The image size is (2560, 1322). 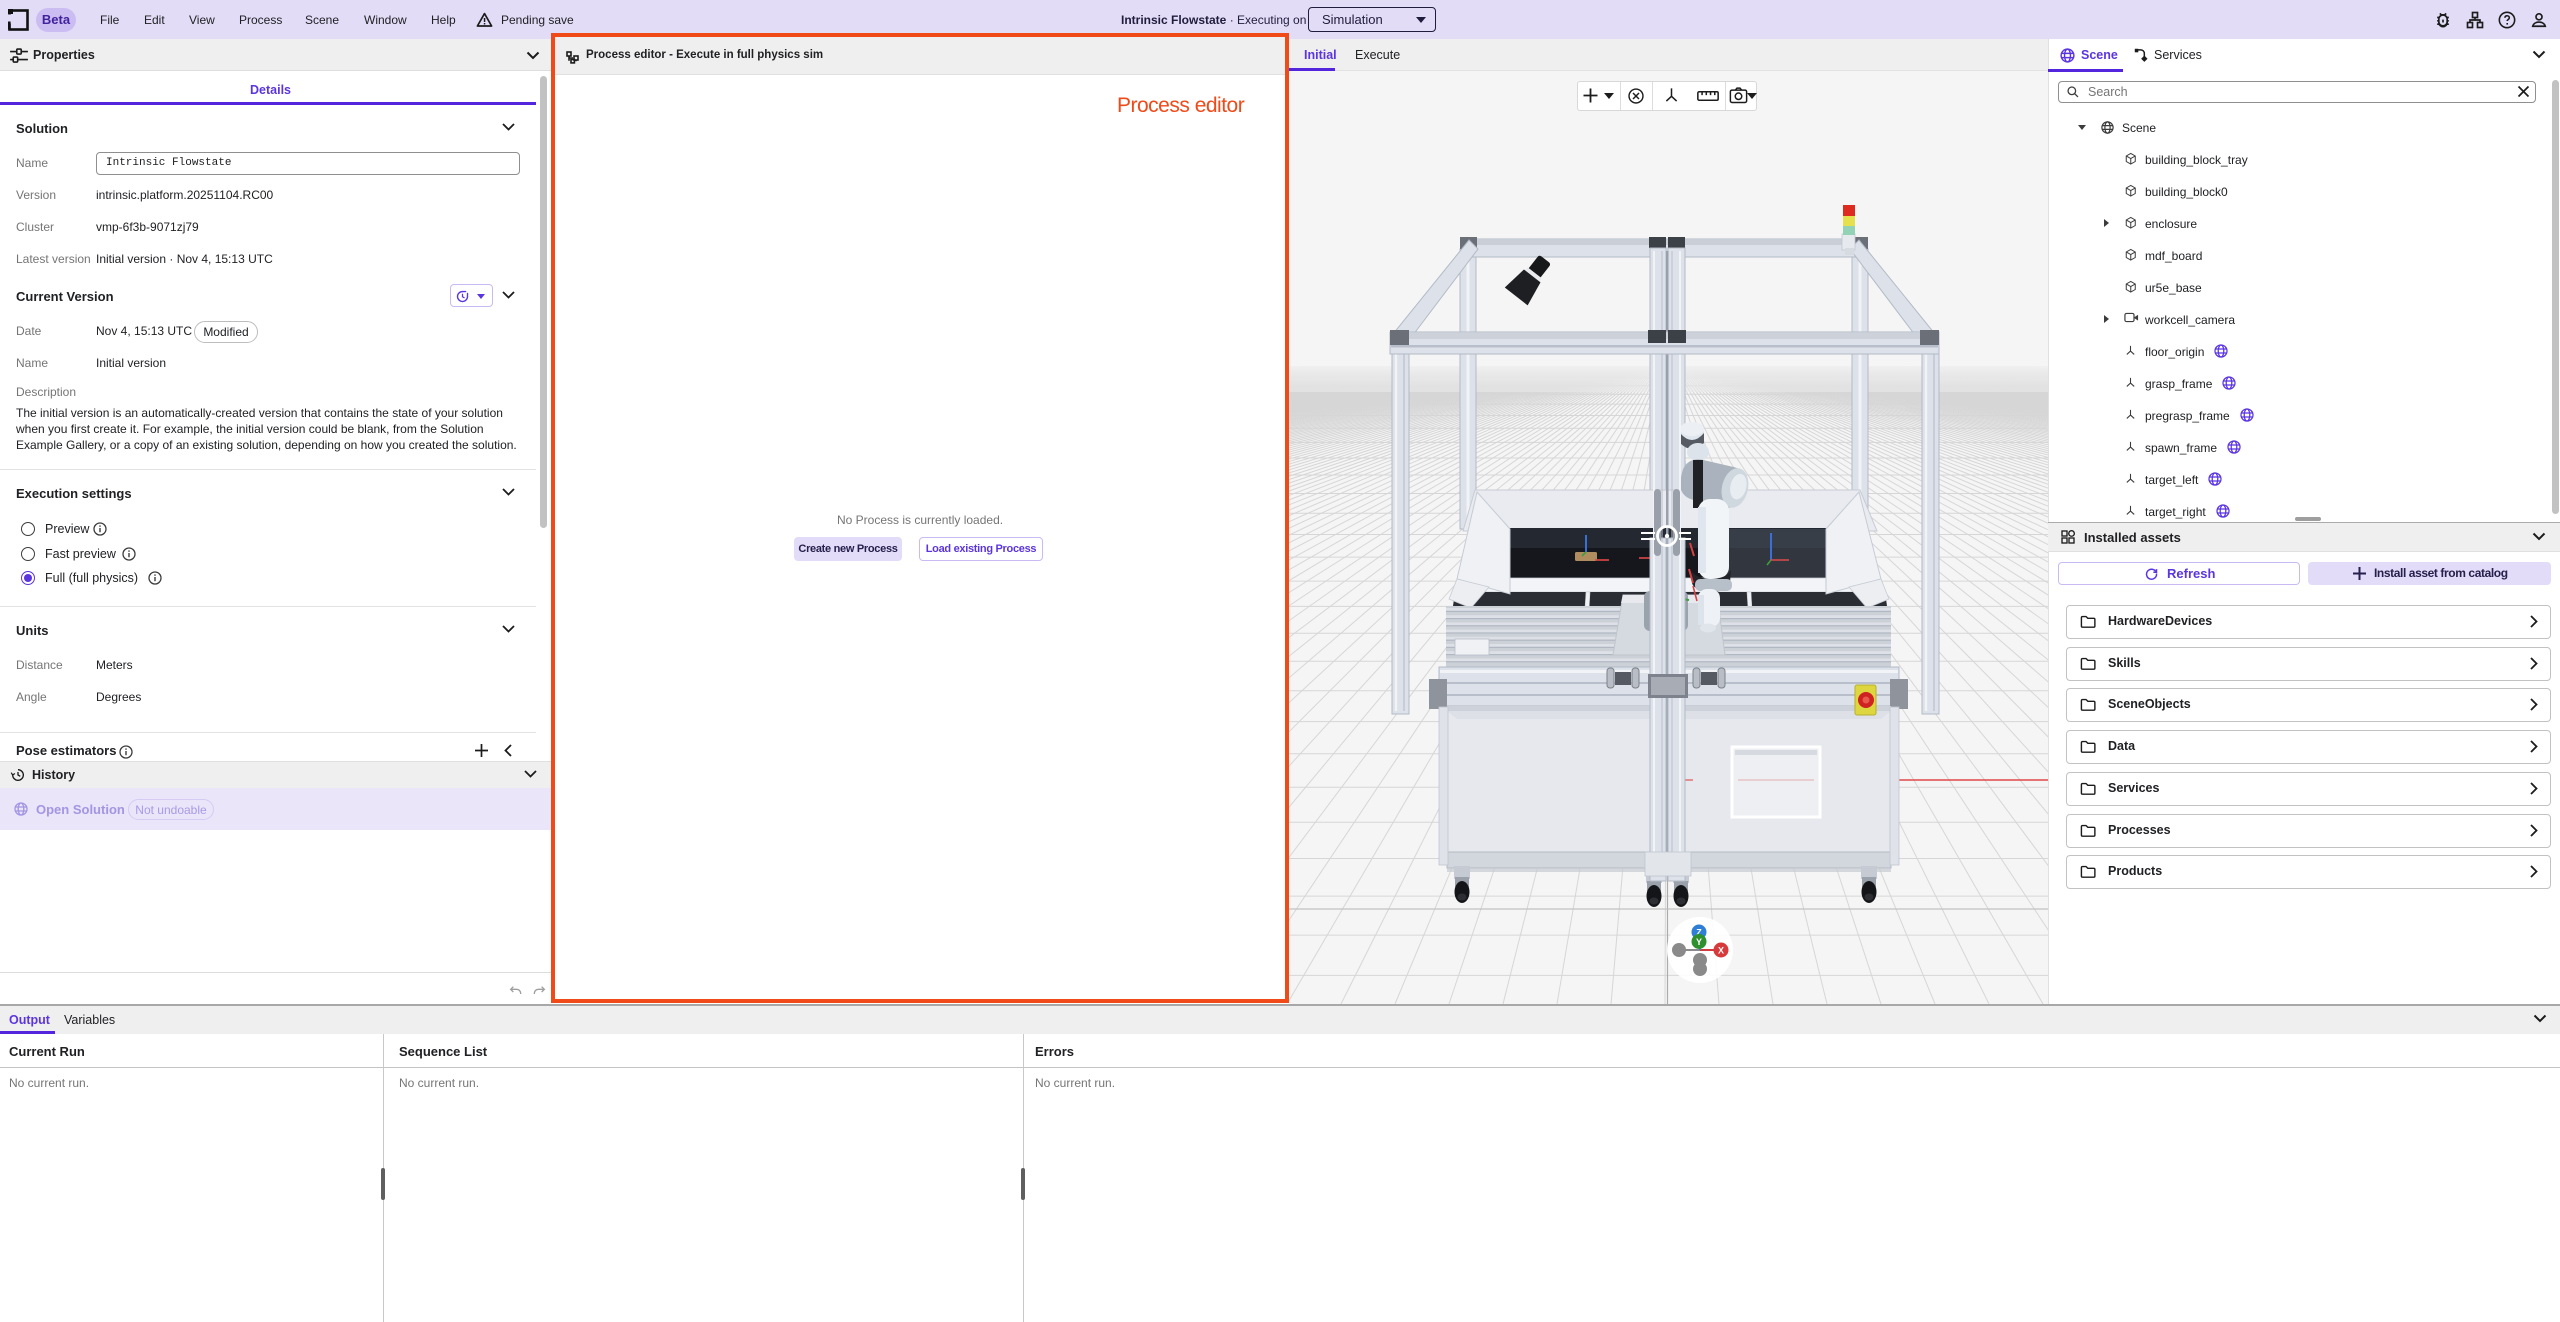 I want to click on svg-text: X, so click(x=1721, y=951).